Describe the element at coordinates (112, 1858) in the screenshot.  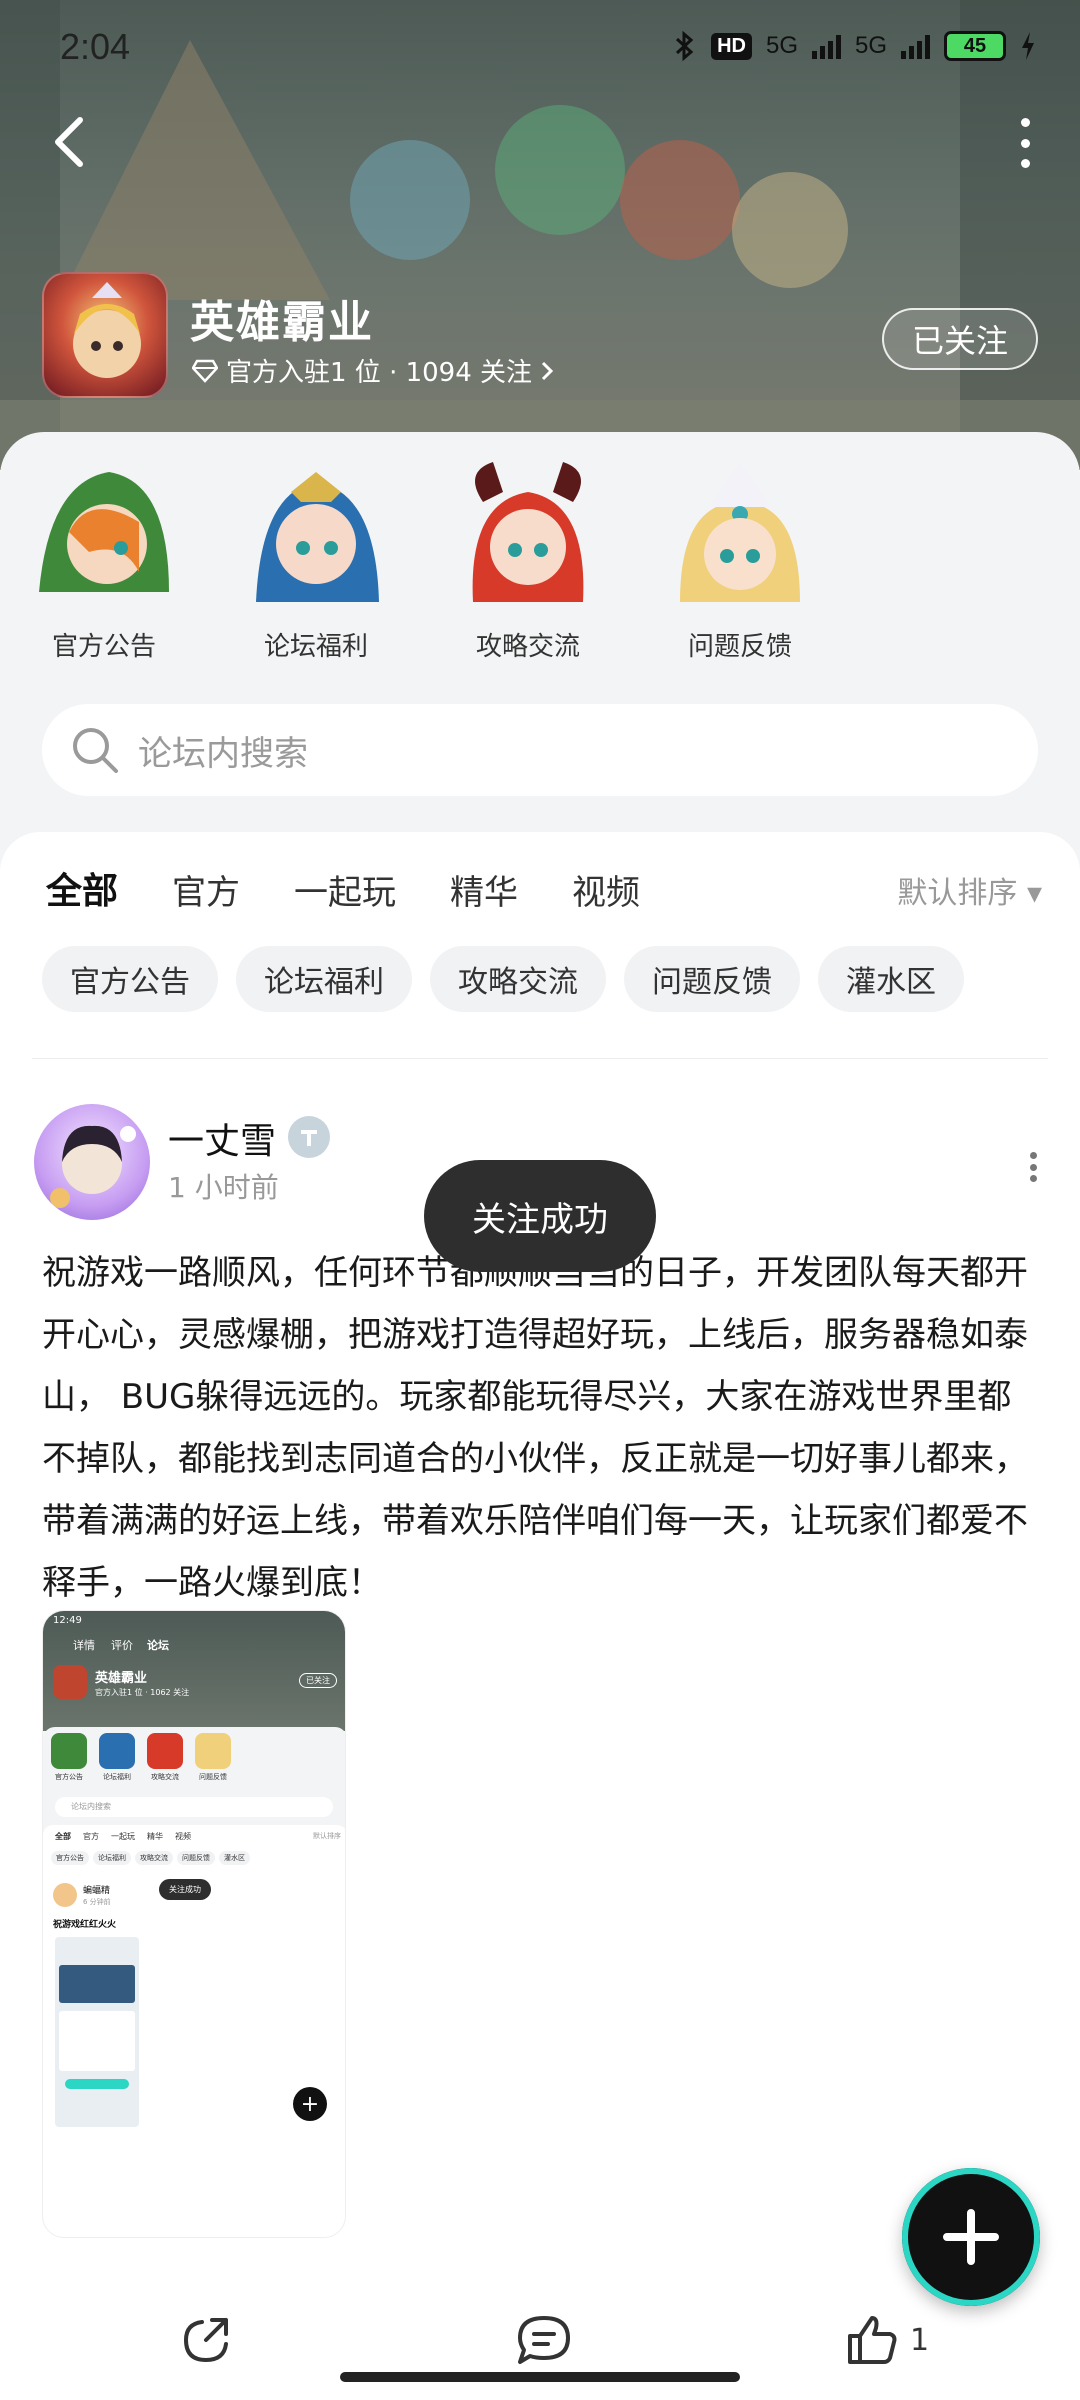
I see `thumb-chip: 论坛福利` at that location.